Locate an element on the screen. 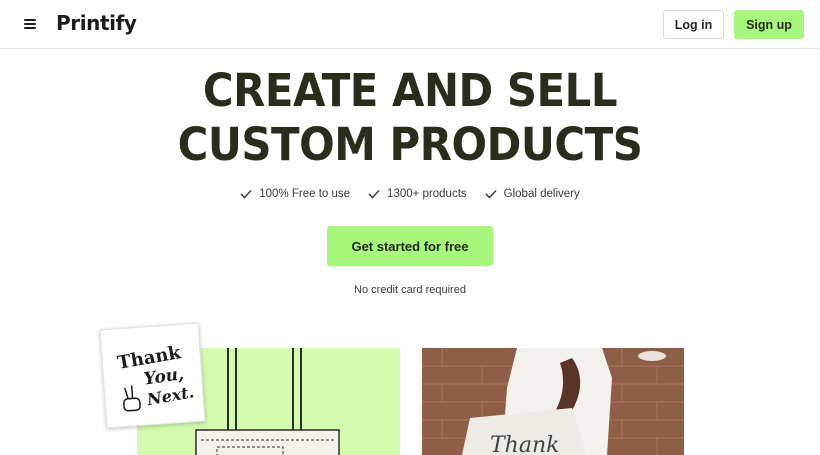 Image resolution: width=820 pixels, height=455 pixels. login-button: Log in is located at coordinates (693, 24).